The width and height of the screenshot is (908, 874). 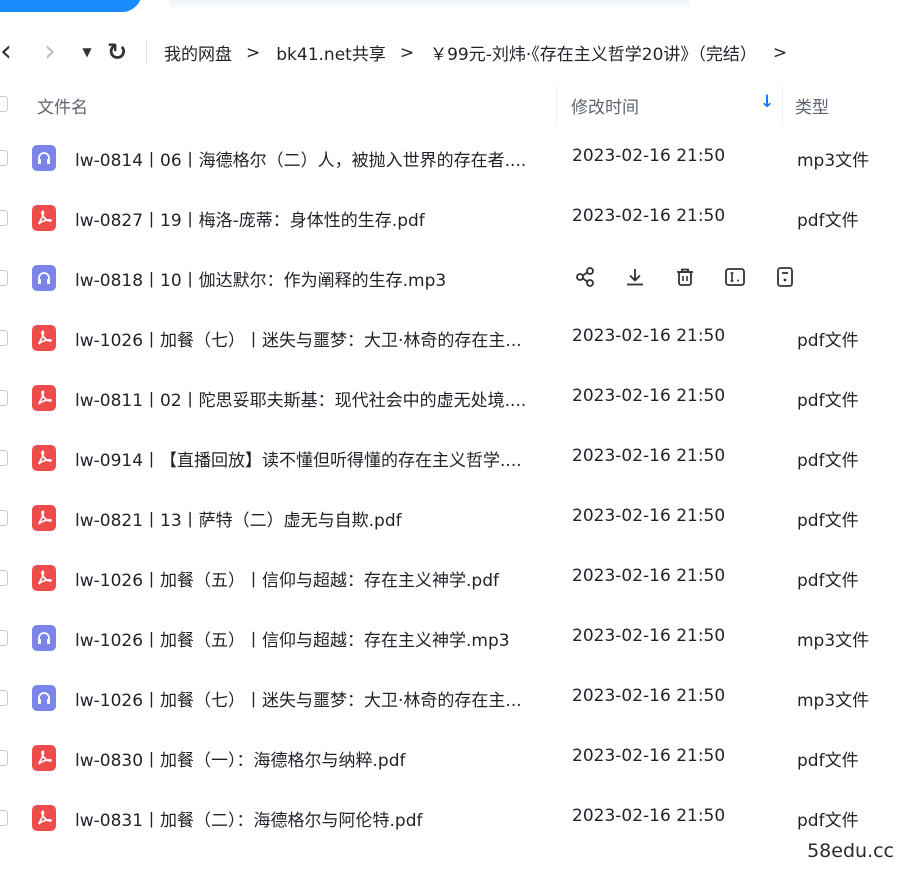 What do you see at coordinates (4, 104) in the screenshot?
I see `select-all-checkbox` at bounding box center [4, 104].